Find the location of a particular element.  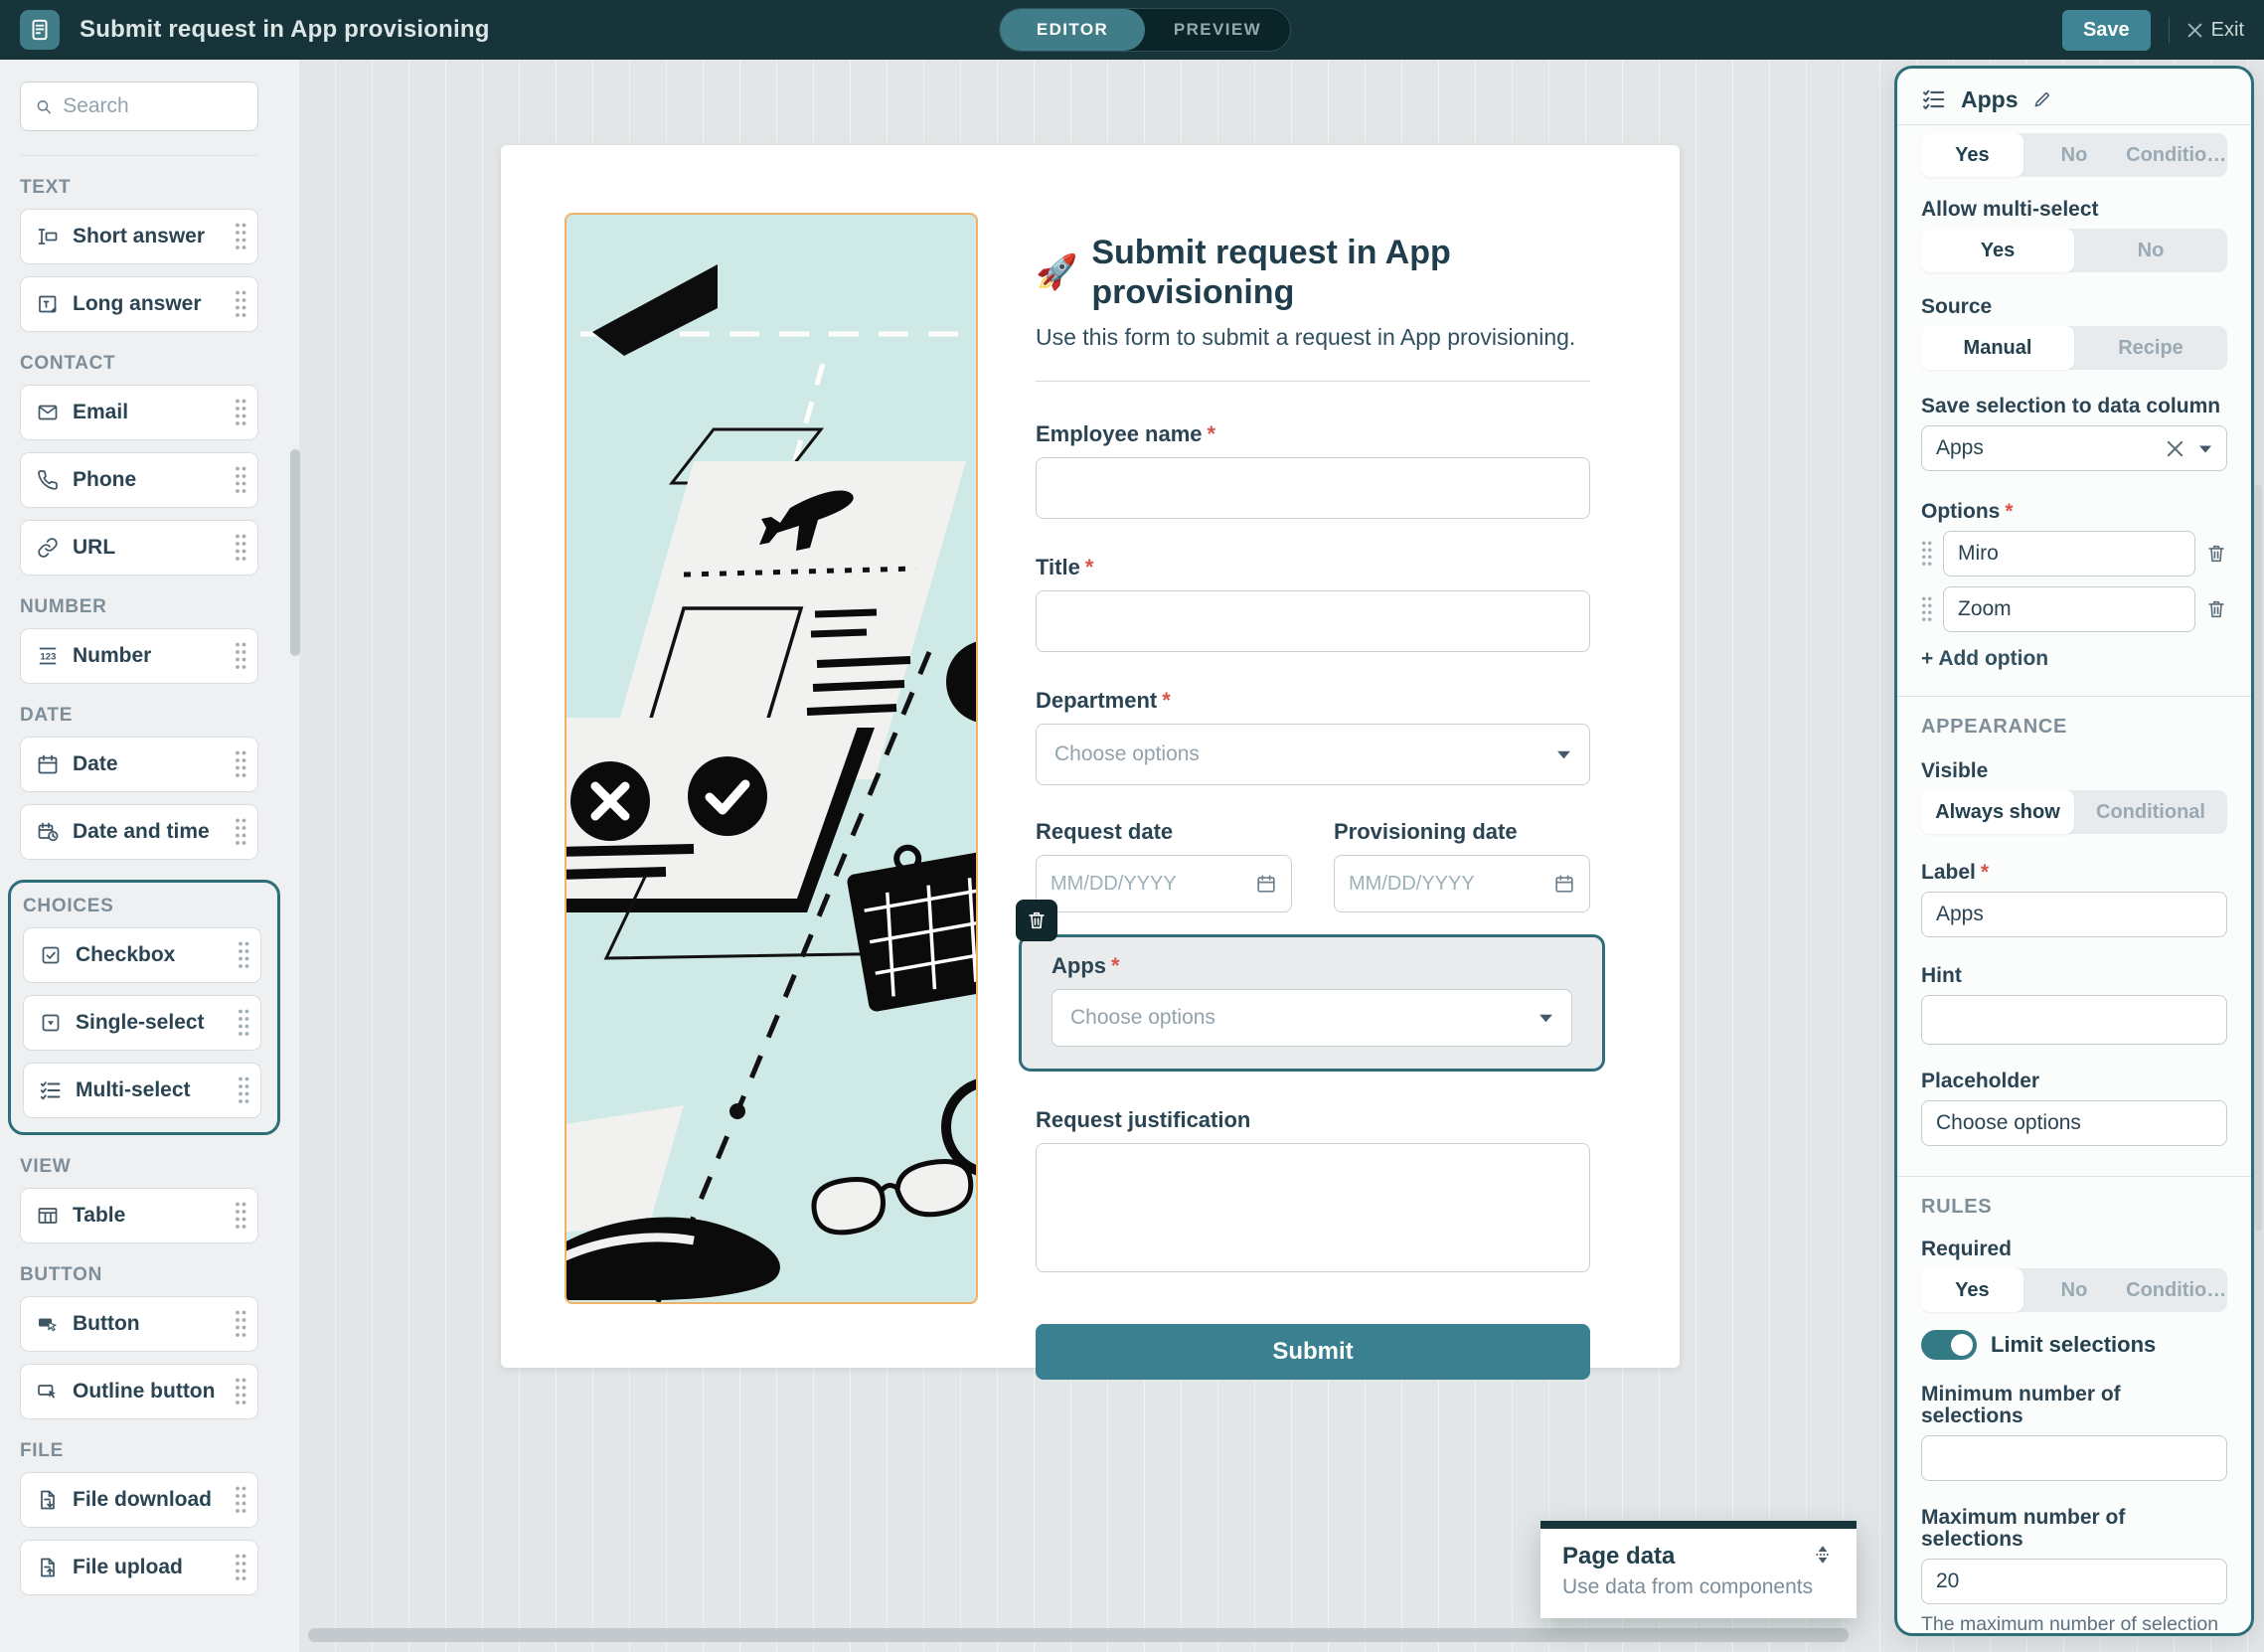

sidebar-item-email: Email is located at coordinates (139, 412).